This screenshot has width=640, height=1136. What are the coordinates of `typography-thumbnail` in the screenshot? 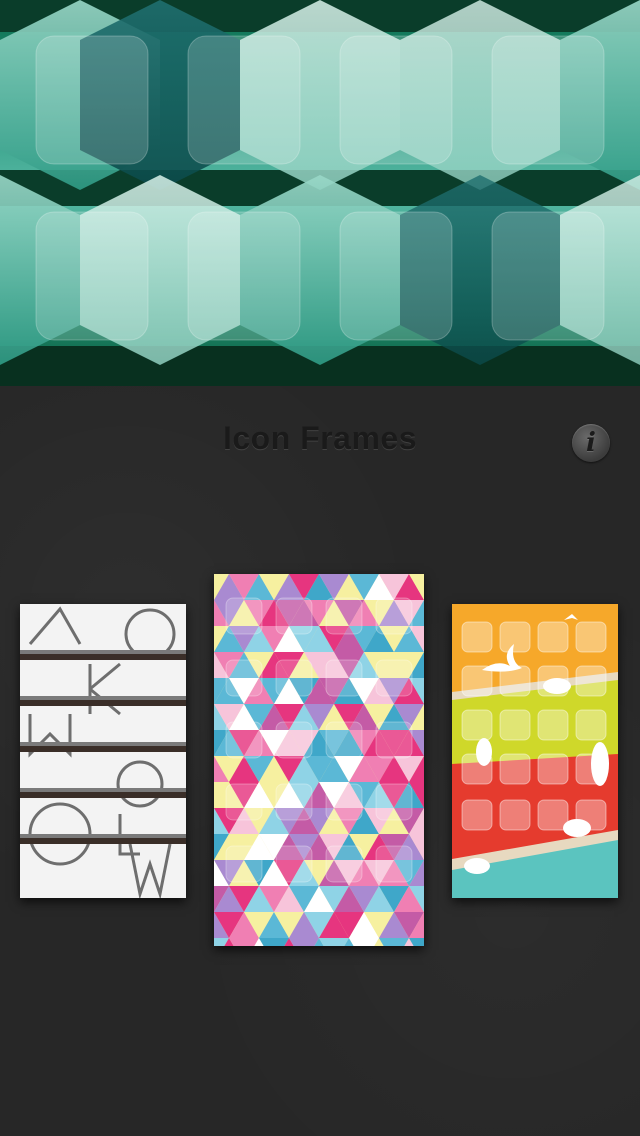 It's located at (103, 751).